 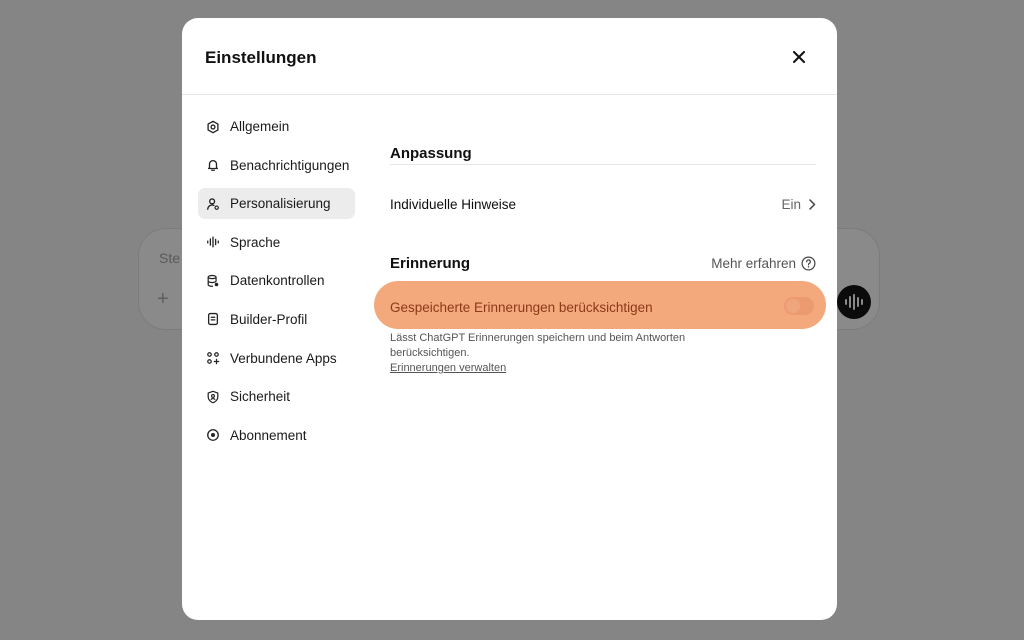 I want to click on sidebar-item-label: Allgemein, so click(x=260, y=126).